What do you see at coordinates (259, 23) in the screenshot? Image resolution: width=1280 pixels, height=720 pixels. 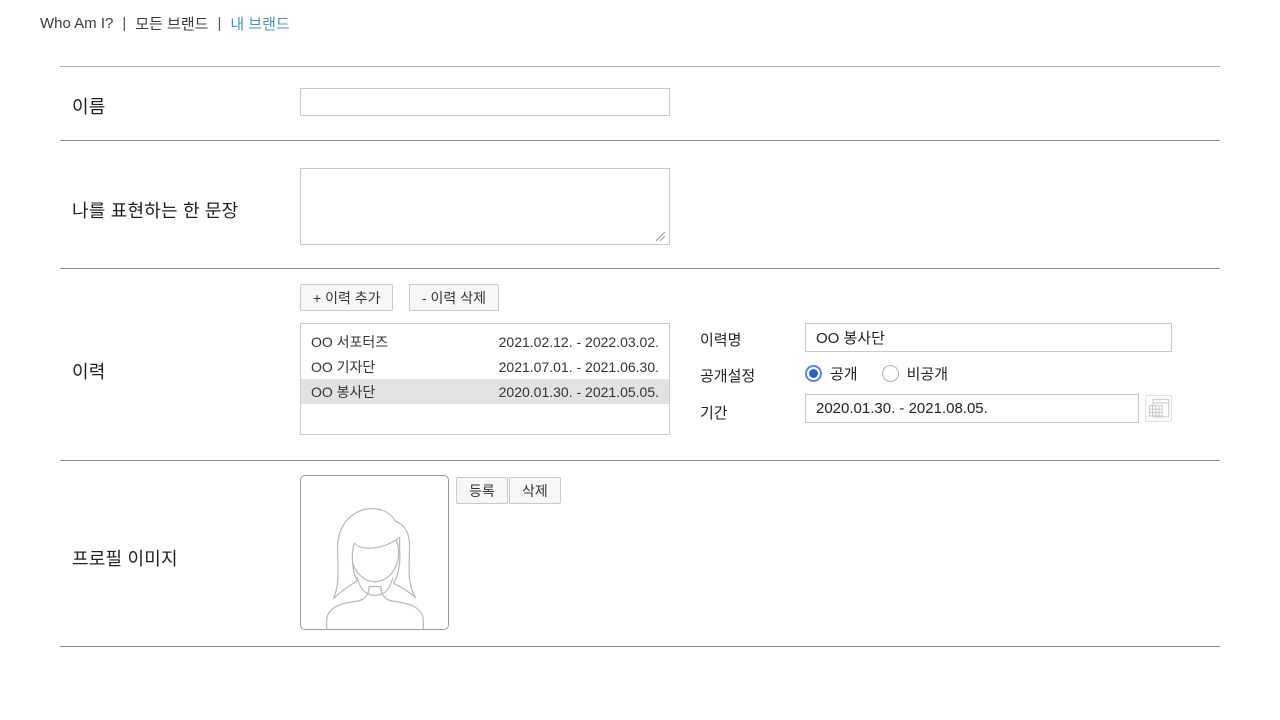 I see `nav-item-my-brand: 내 브랜드` at bounding box center [259, 23].